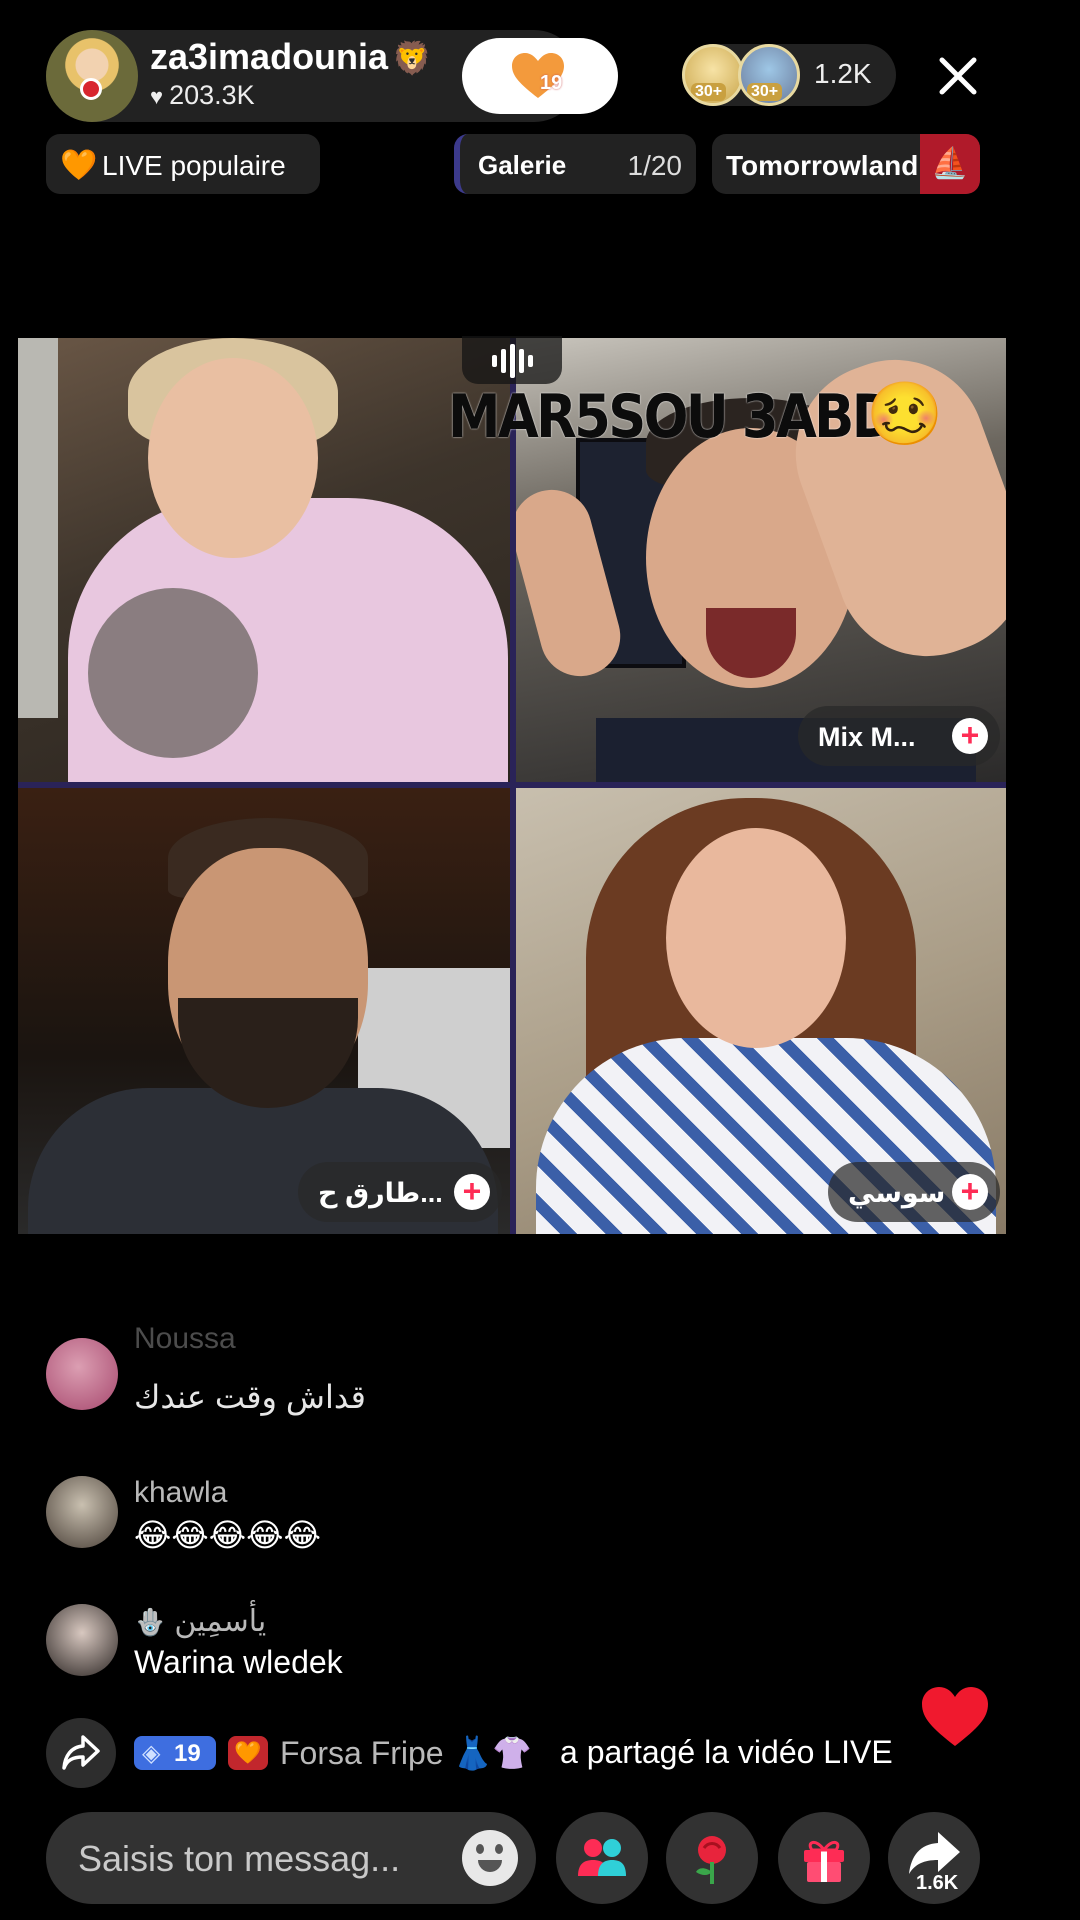 The height and width of the screenshot is (1920, 1080). I want to click on audio-bars-icon, so click(512, 361).